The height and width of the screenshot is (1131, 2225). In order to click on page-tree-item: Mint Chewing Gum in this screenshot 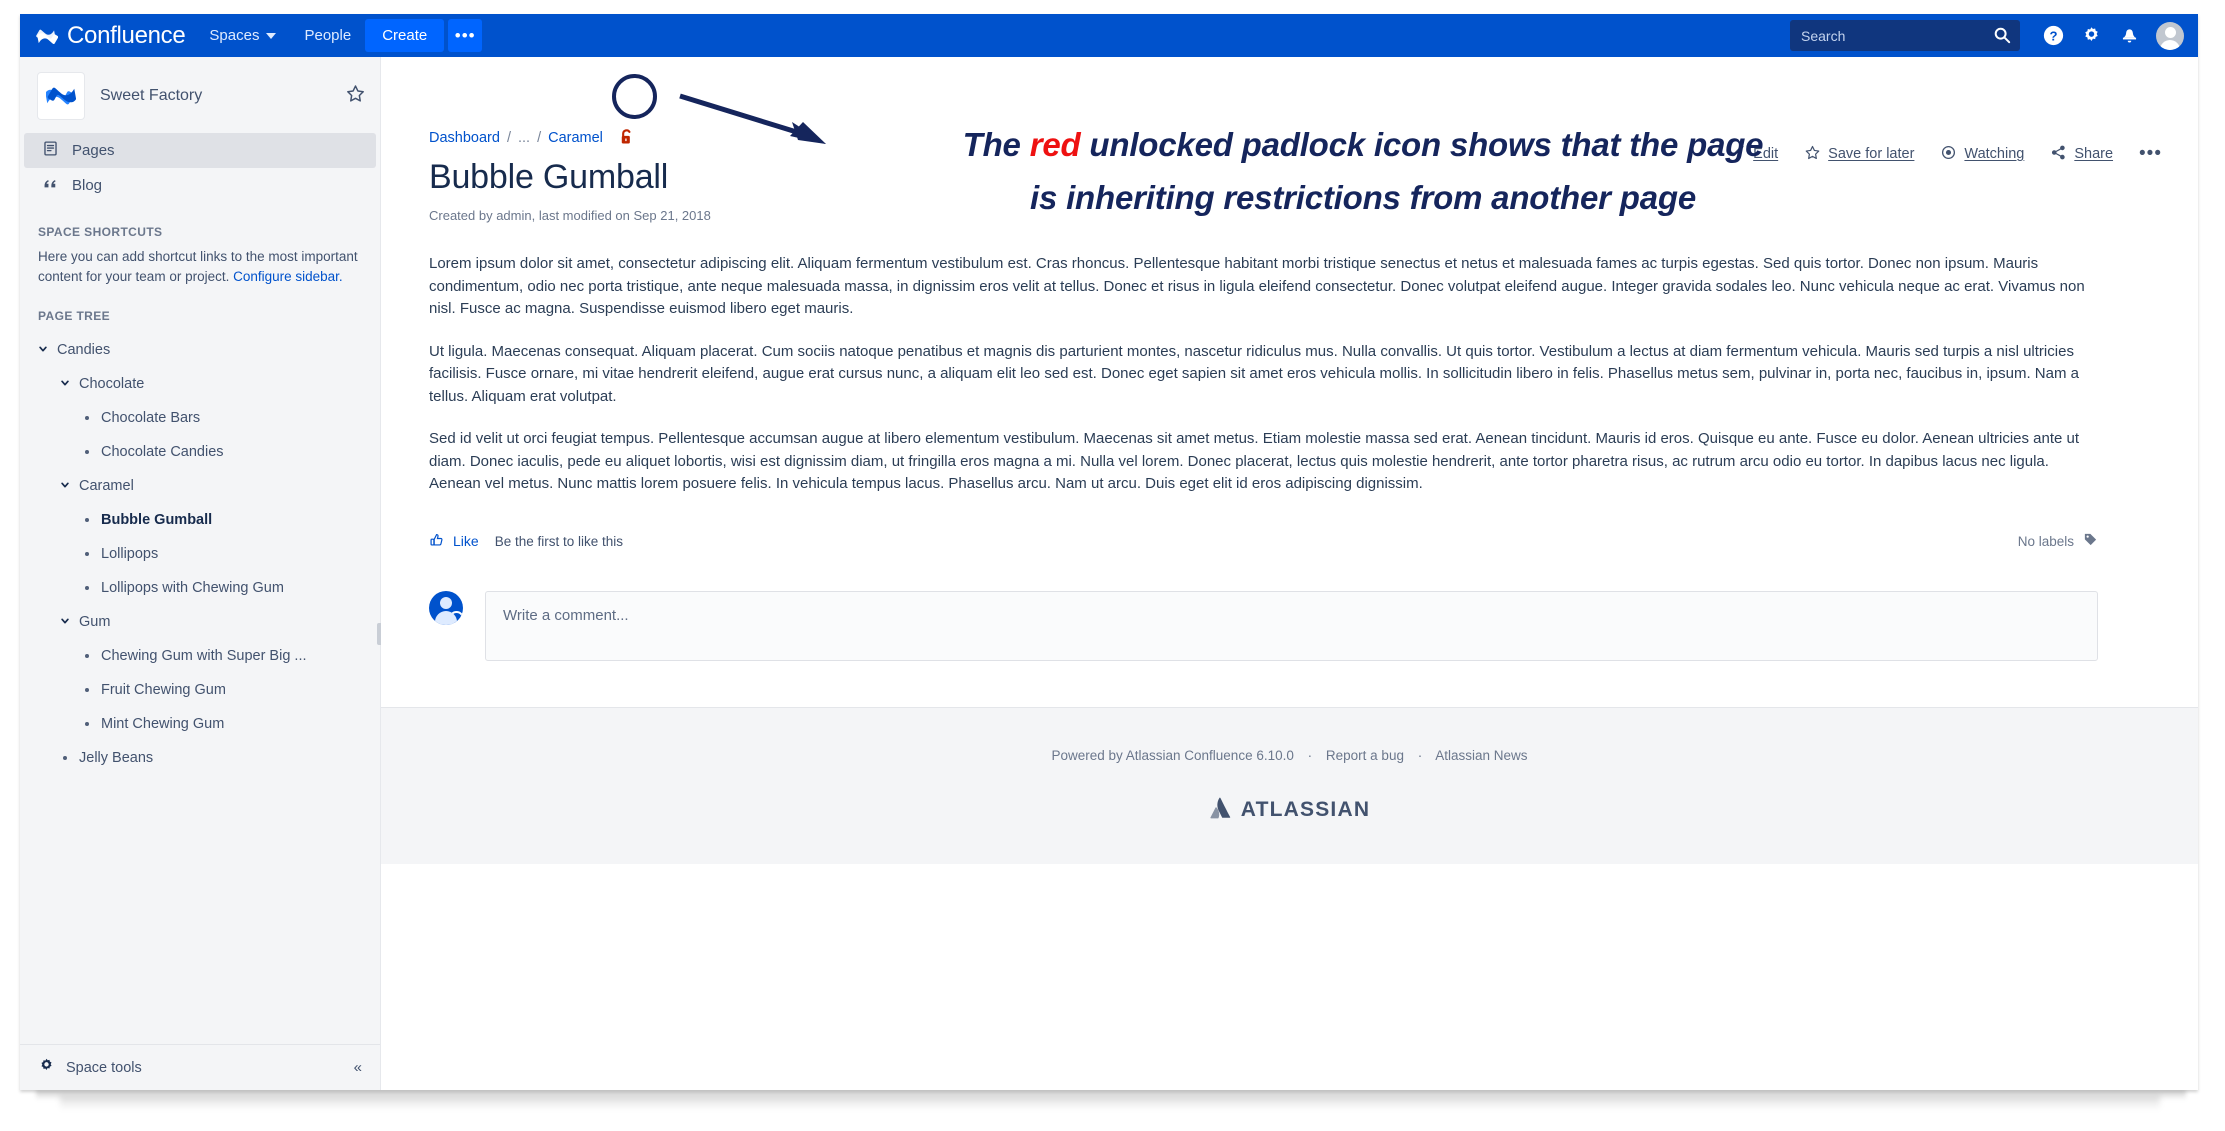, I will do `click(200, 724)`.